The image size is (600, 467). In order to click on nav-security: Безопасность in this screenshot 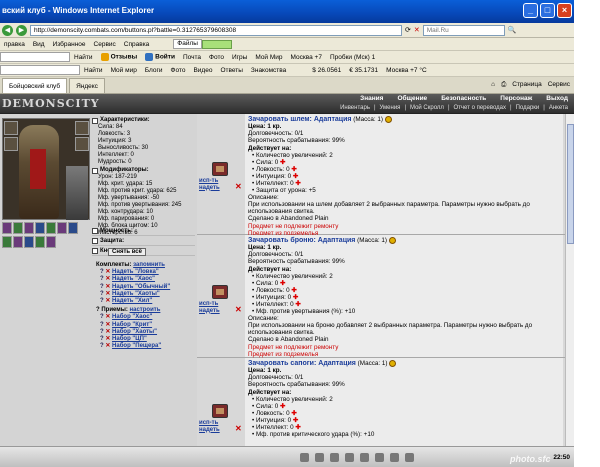, I will do `click(463, 98)`.